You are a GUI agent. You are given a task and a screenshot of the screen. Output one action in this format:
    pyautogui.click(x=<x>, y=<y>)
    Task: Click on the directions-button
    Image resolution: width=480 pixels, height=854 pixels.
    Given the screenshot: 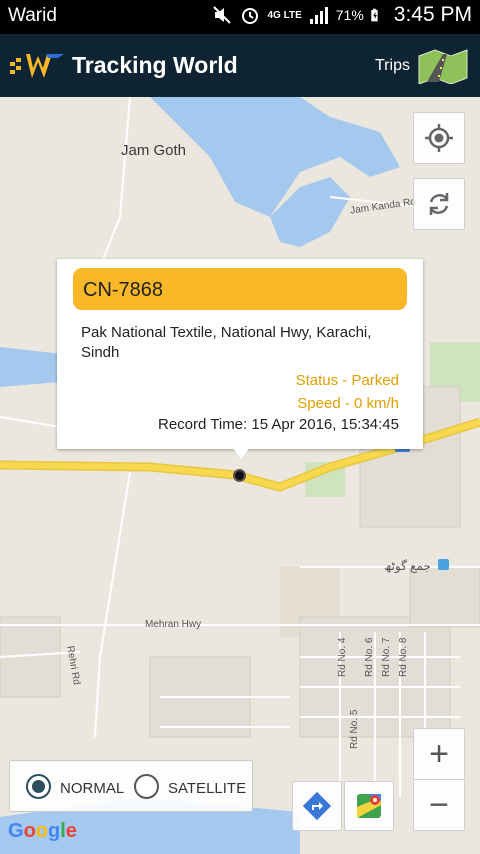 What is the action you would take?
    pyautogui.click(x=317, y=806)
    